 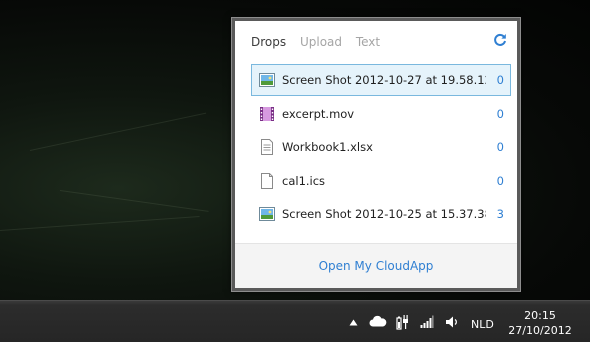 I want to click on show-hidden-icons-arrow, so click(x=353, y=322).